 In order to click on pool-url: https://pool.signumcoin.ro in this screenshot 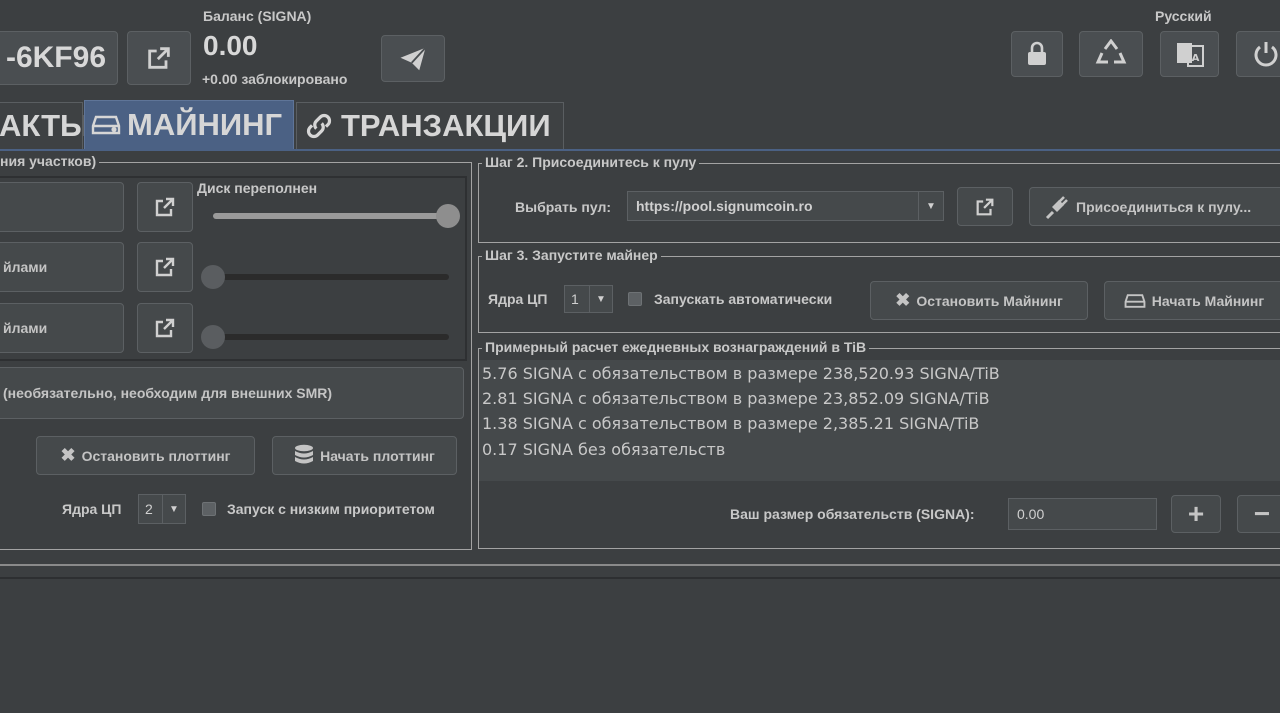, I will do `click(724, 206)`.